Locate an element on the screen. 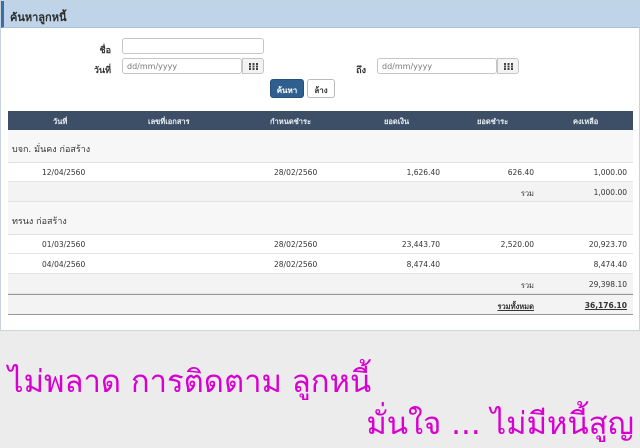  cell-paid: 626.40 is located at coordinates (520, 172).